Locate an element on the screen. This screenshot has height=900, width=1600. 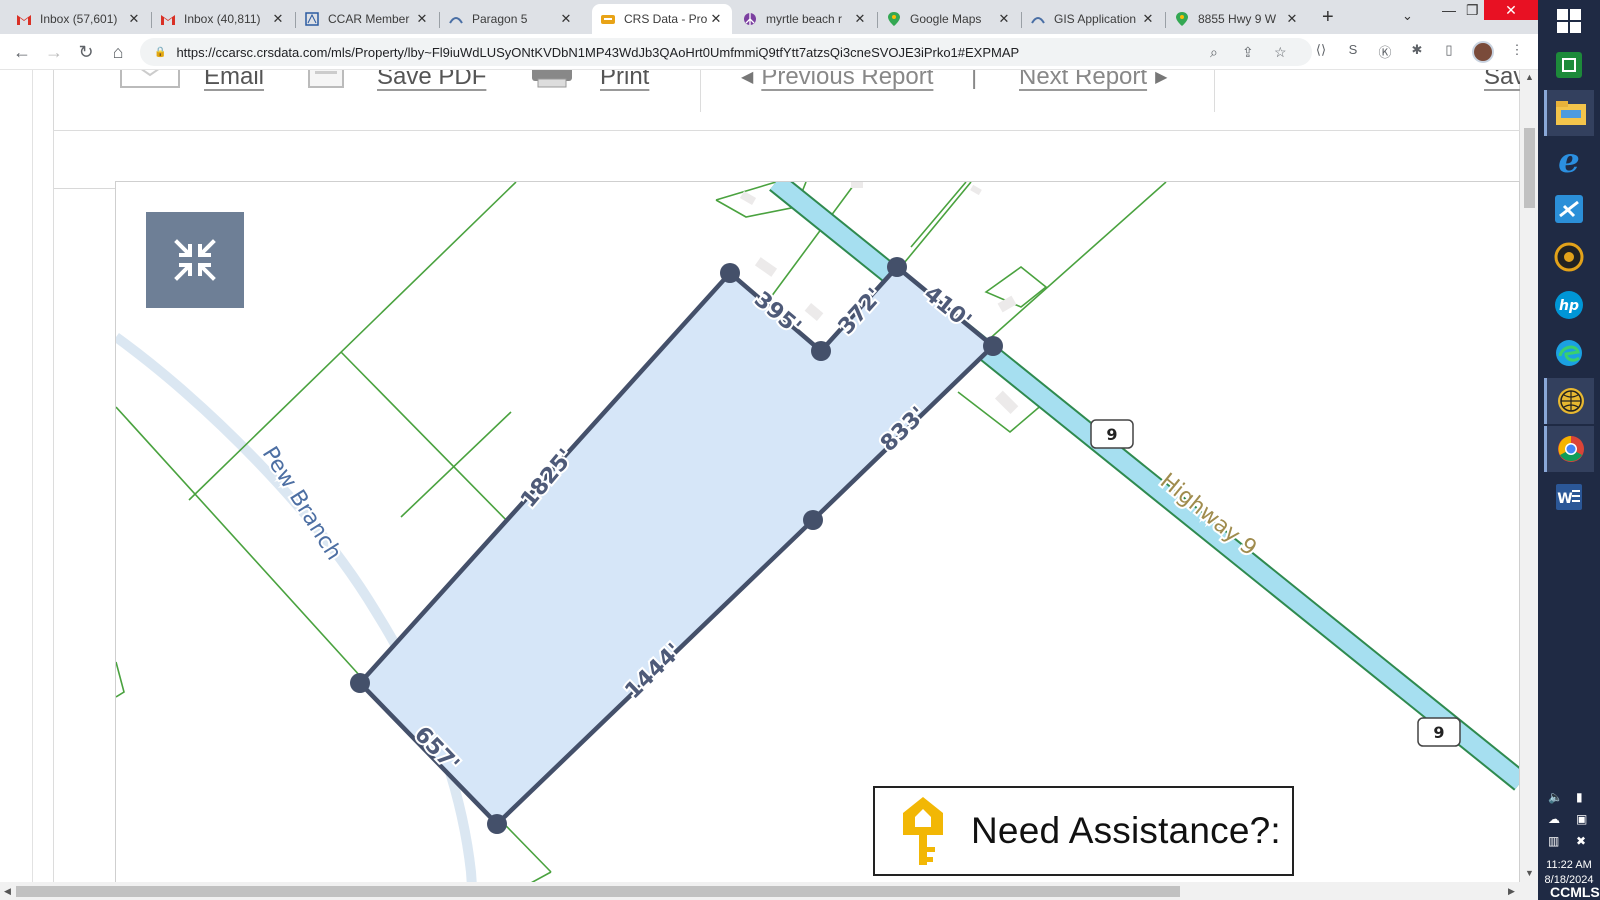
security-alert-icon: ✖ is located at coordinates (1581, 841).